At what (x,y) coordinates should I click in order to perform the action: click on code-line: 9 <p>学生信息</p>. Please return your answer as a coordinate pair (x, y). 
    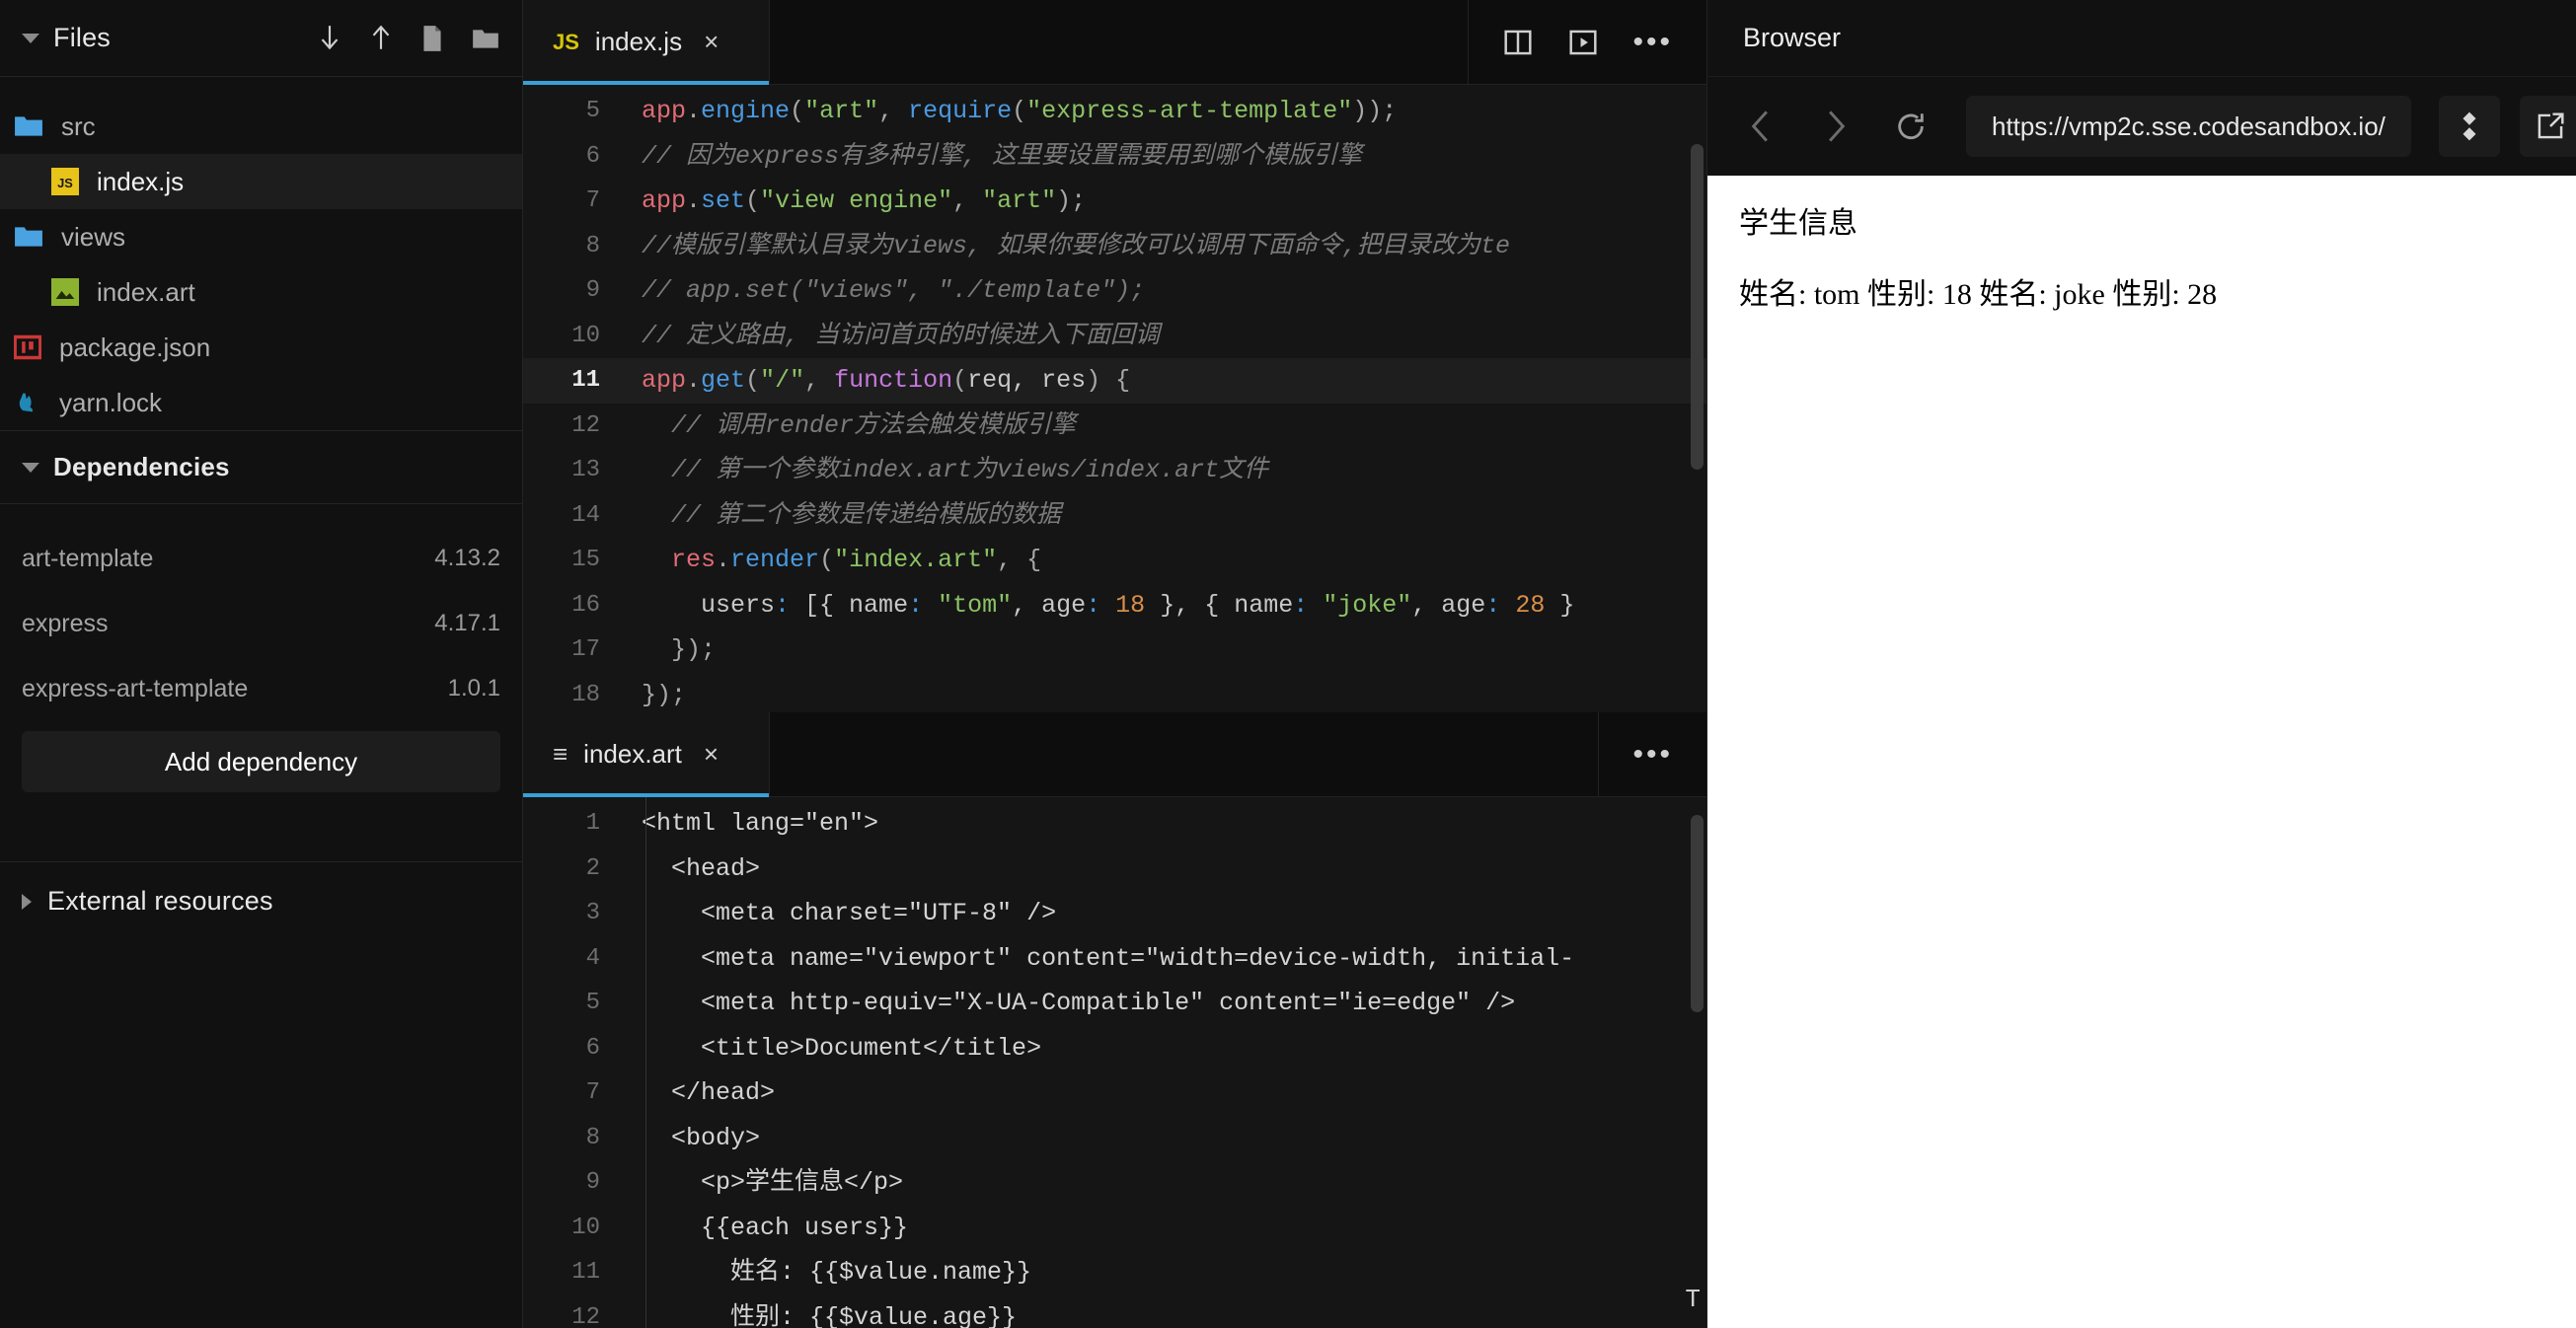
    Looking at the image, I should click on (1115, 1183).